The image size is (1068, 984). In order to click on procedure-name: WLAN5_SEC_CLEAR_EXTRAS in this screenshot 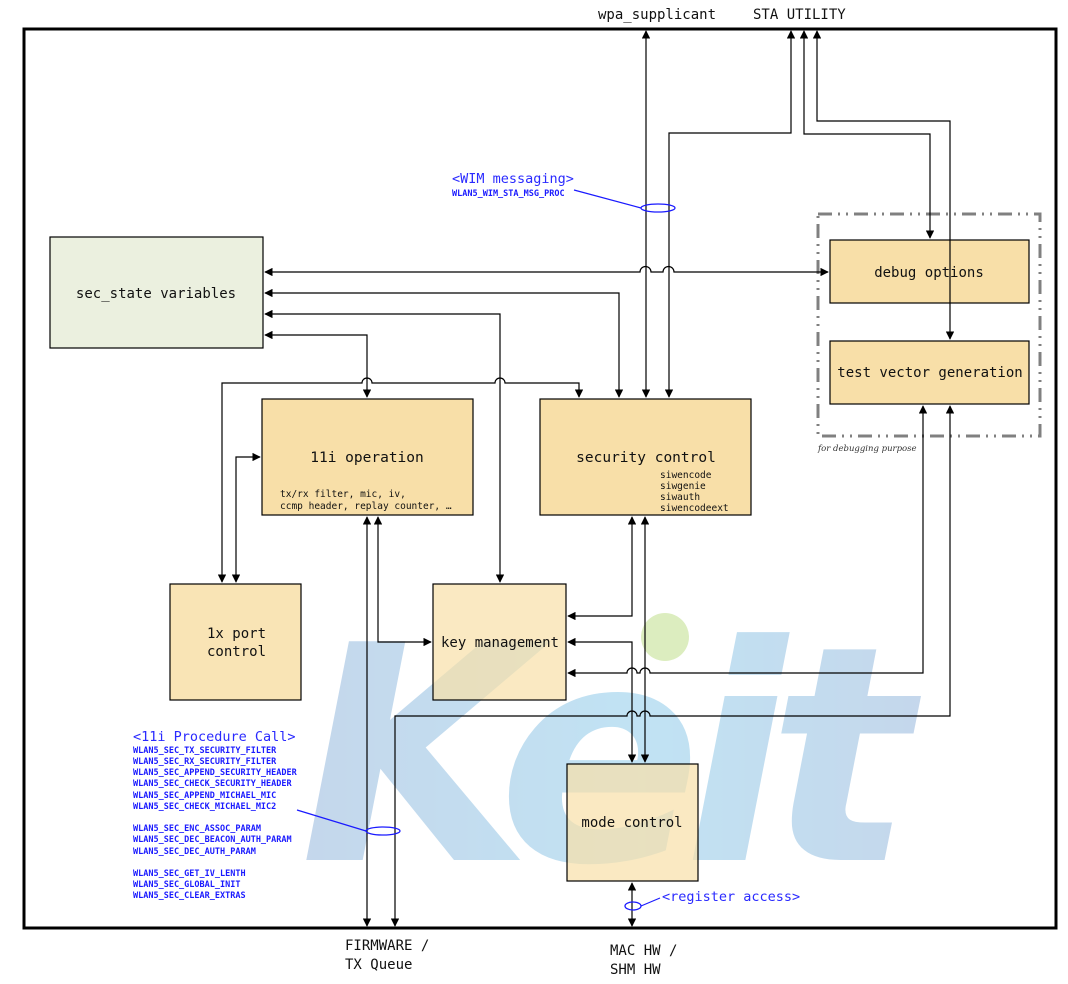, I will do `click(189, 896)`.